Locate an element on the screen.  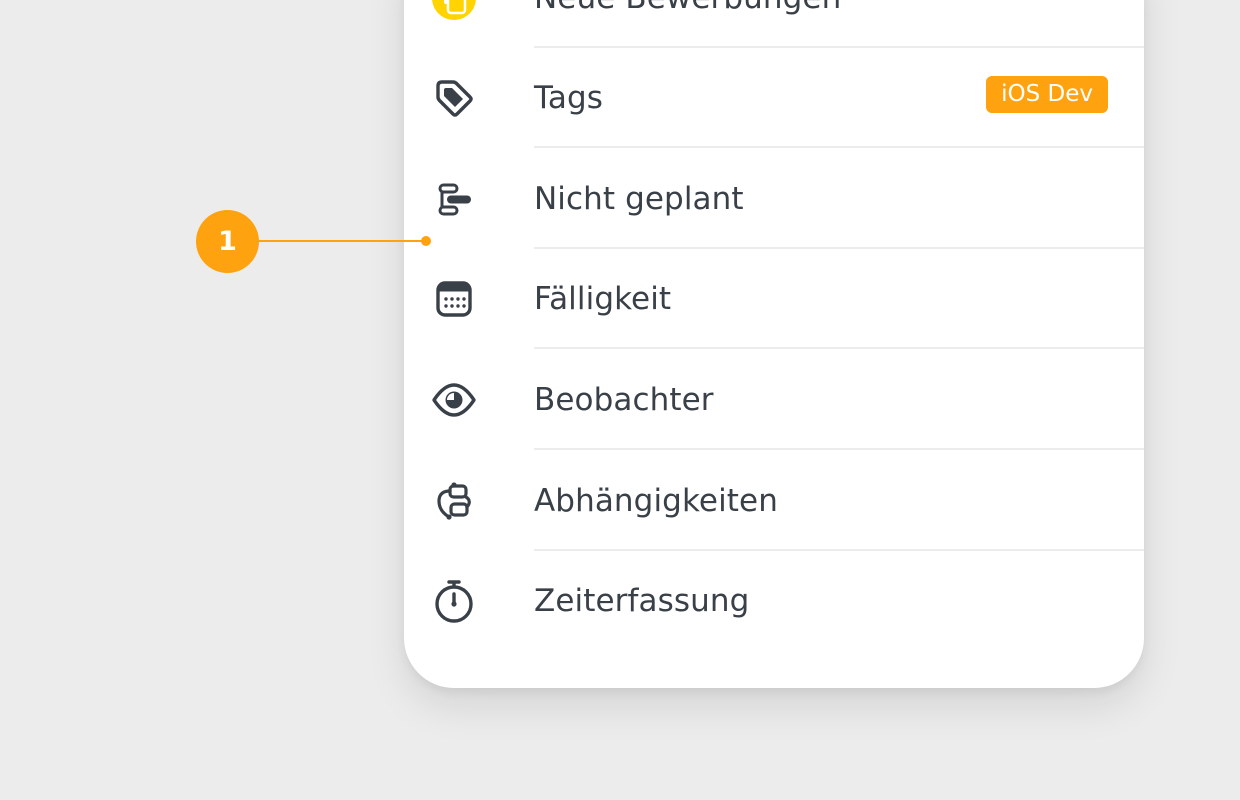
menu-item-beobachter: Beobachter is located at coordinates (774, 400).